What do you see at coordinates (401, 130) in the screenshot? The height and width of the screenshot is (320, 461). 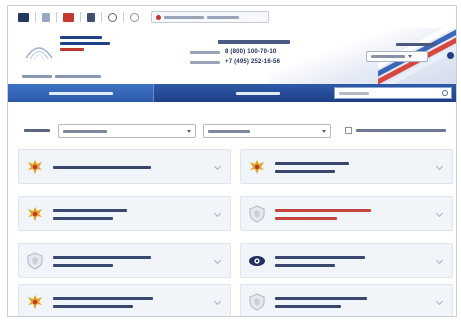 I see `filter-checkbox-label` at bounding box center [401, 130].